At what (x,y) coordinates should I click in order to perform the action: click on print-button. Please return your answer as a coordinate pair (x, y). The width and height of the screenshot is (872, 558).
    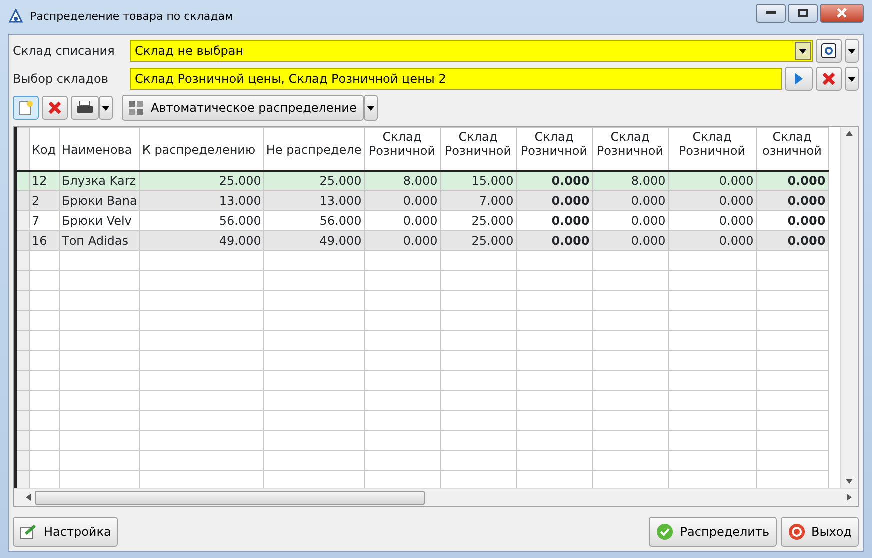
    Looking at the image, I should click on (85, 108).